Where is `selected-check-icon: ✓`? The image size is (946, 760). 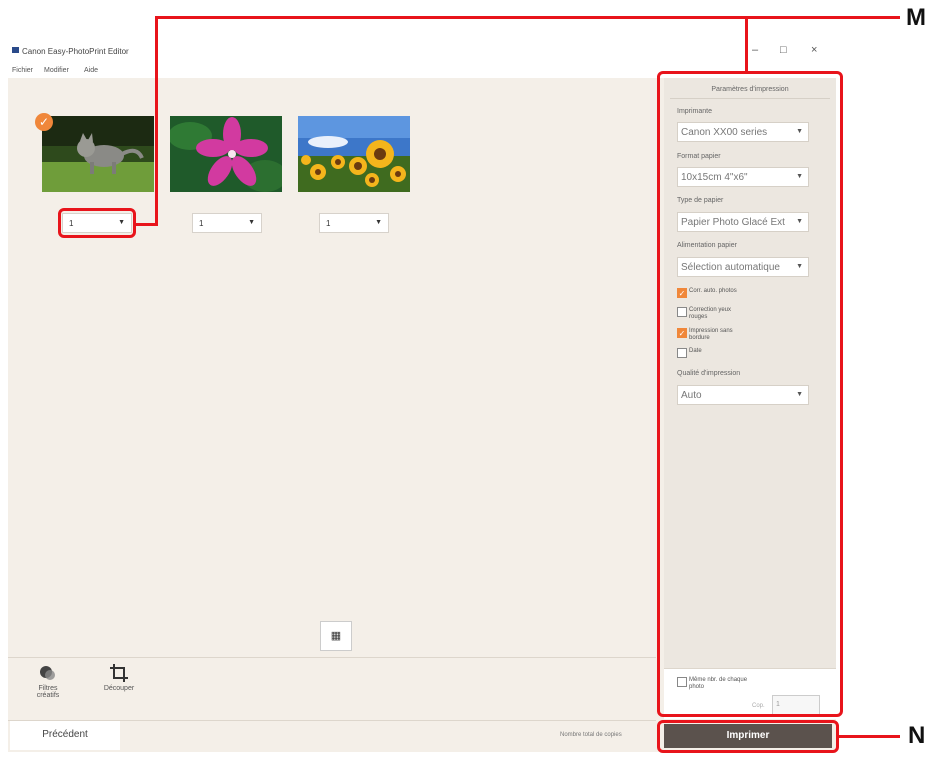
selected-check-icon: ✓ is located at coordinates (44, 122).